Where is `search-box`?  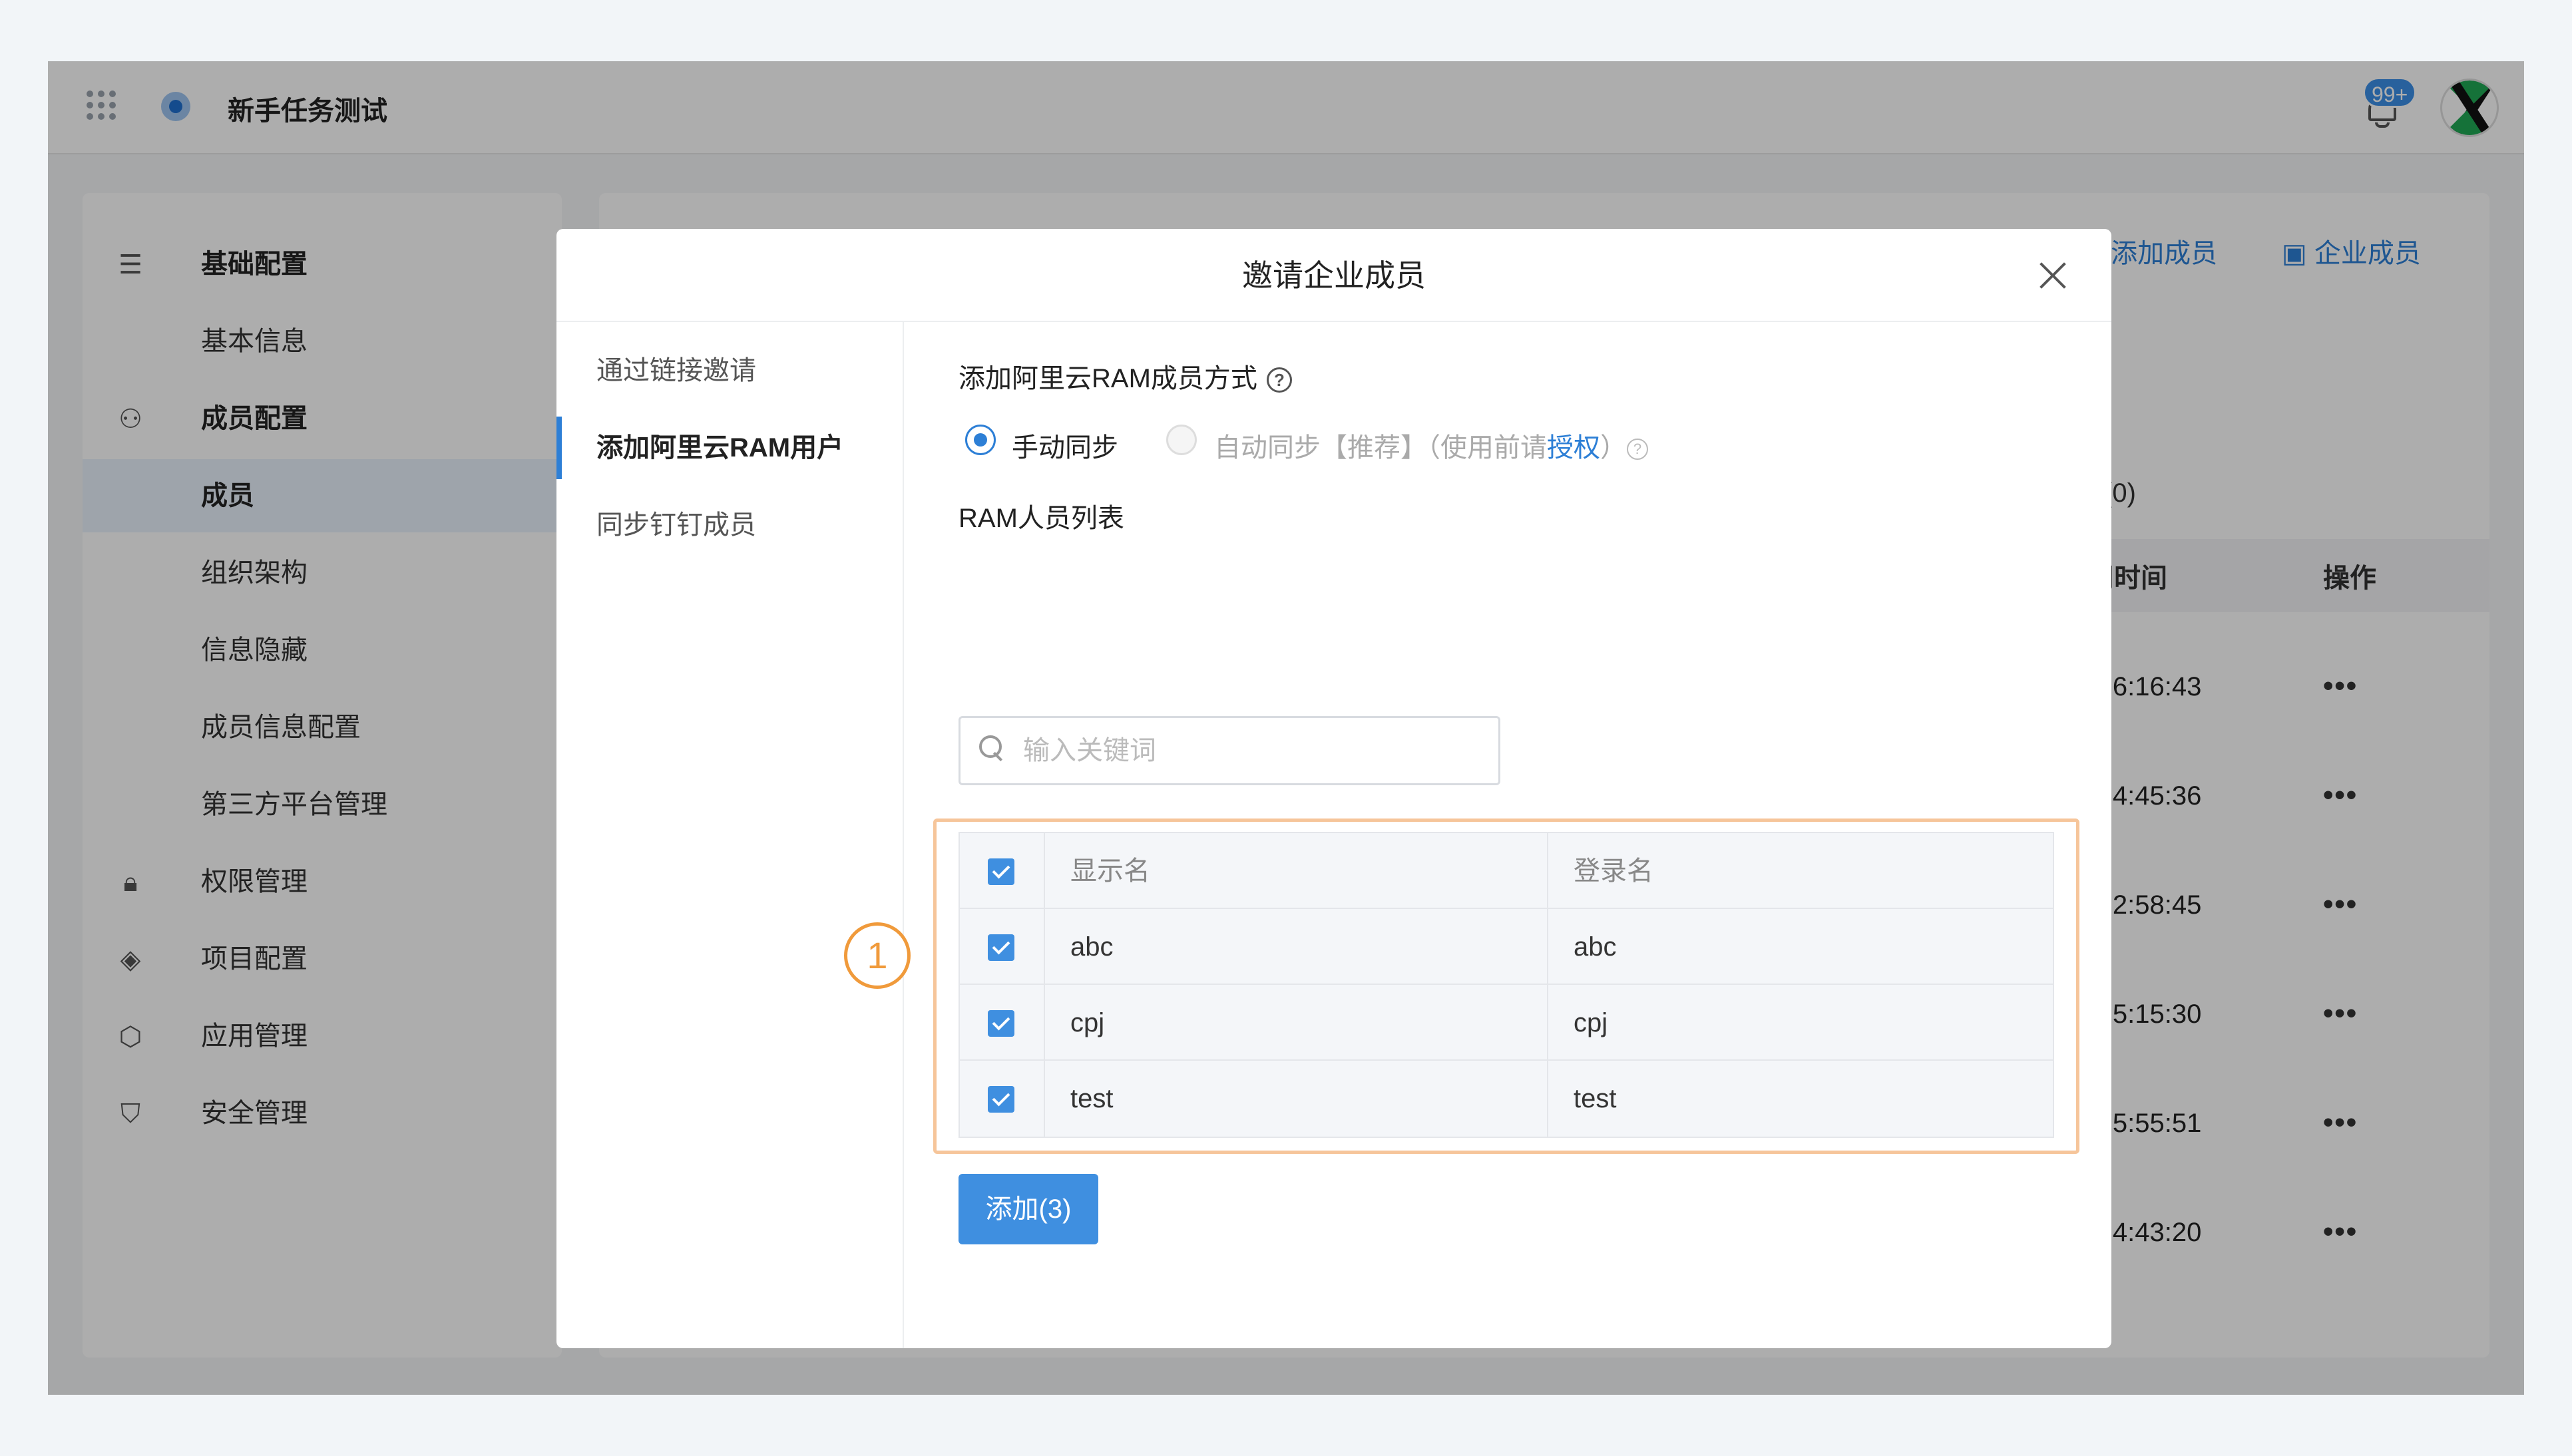
search-box is located at coordinates (1229, 750).